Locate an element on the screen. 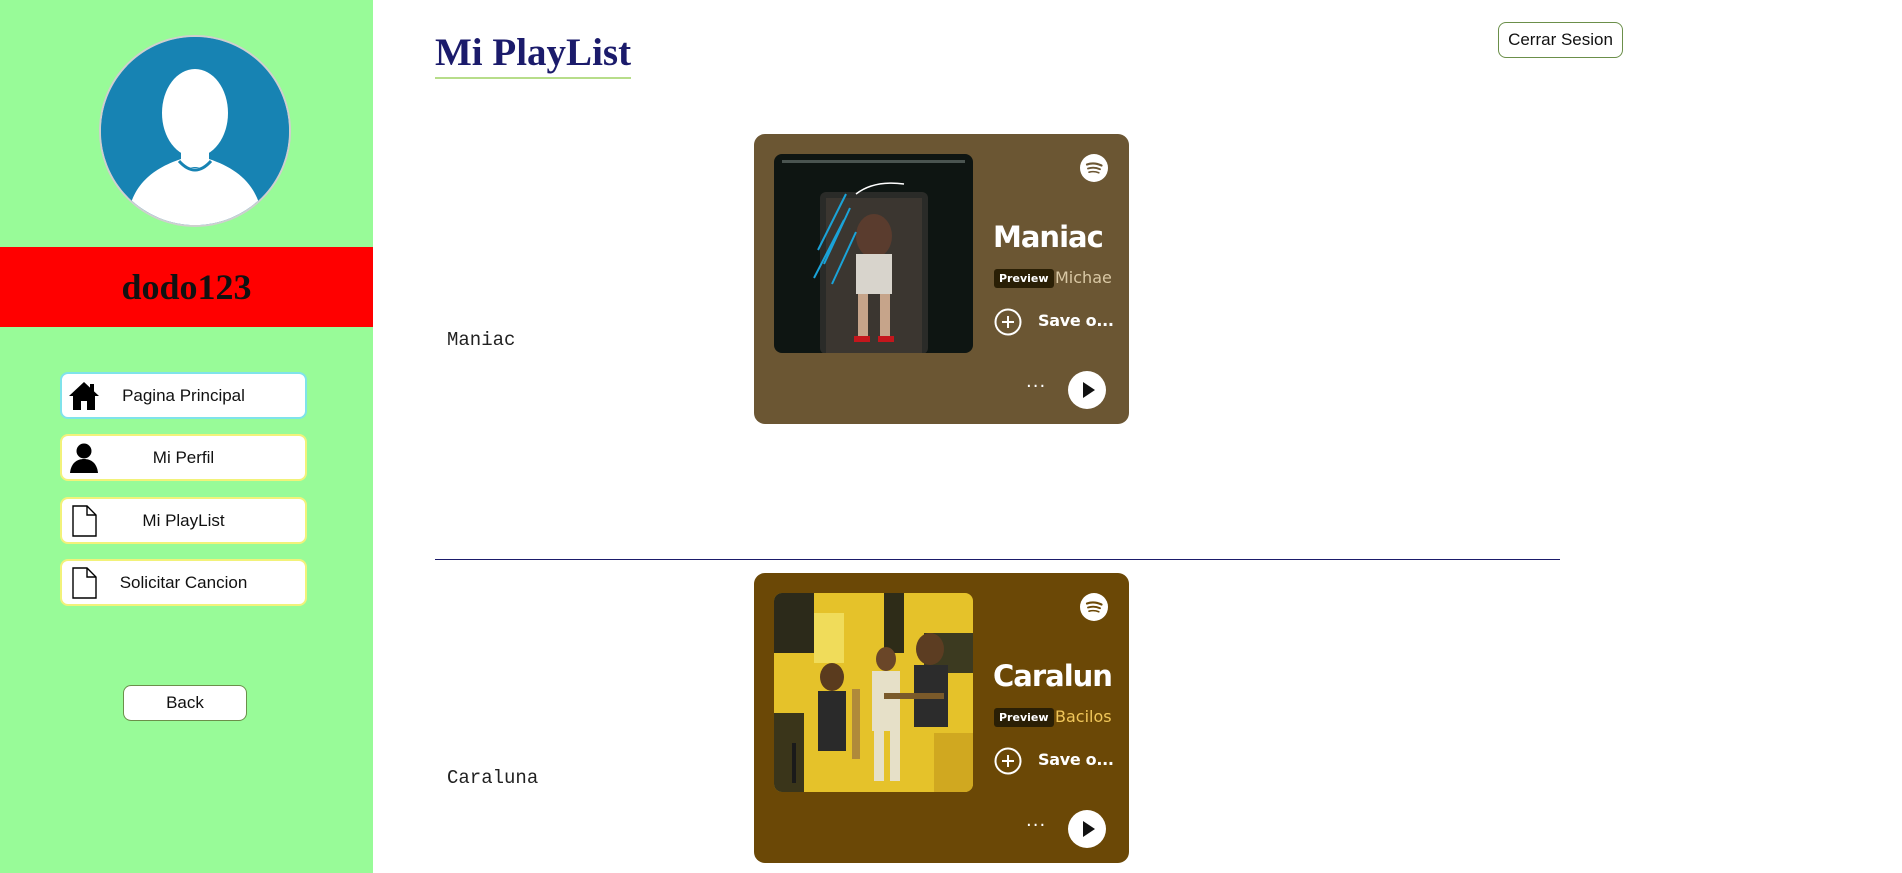  username: dodo123 is located at coordinates (186, 287).